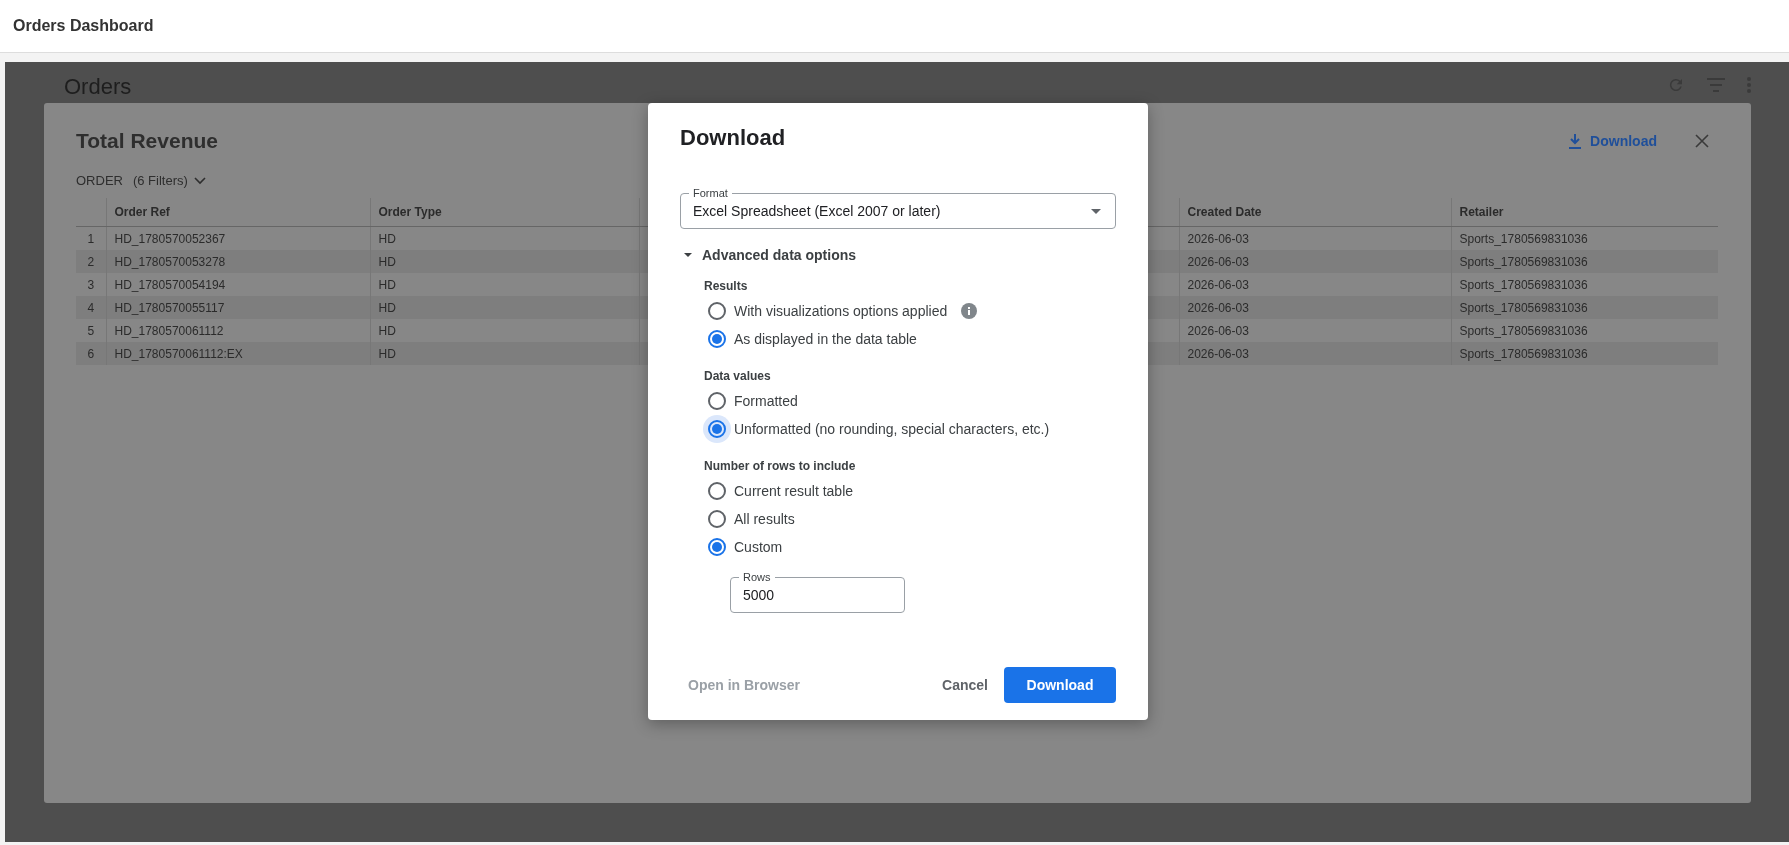  I want to click on option-label: Unformatted (no rounding, special characters, etc.), so click(892, 429).